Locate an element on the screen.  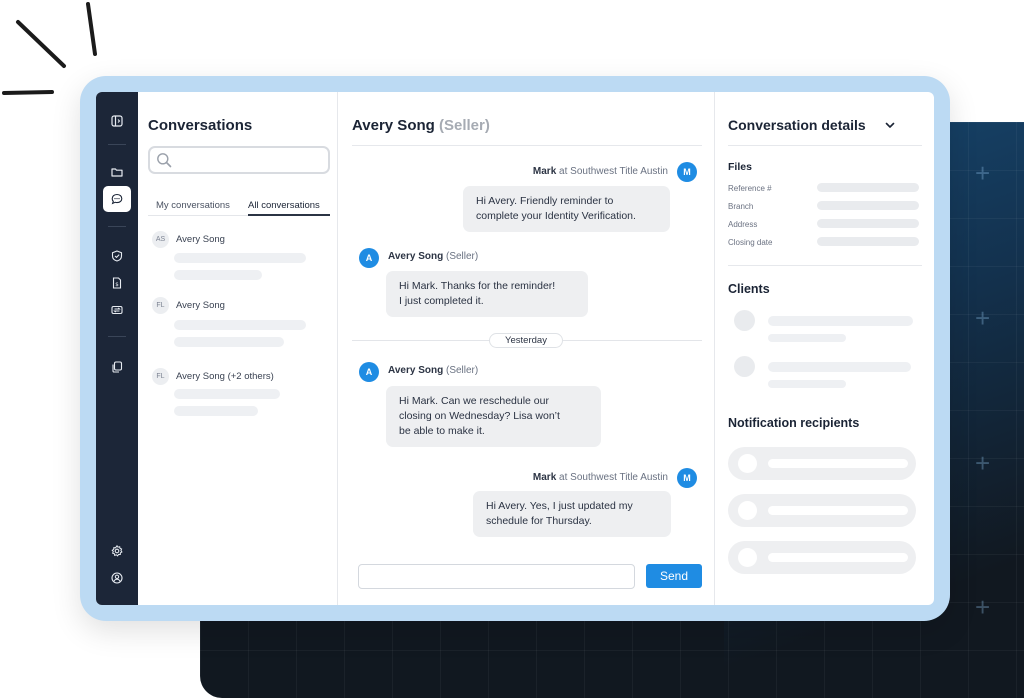
document-icon: $ is located at coordinates (117, 283).